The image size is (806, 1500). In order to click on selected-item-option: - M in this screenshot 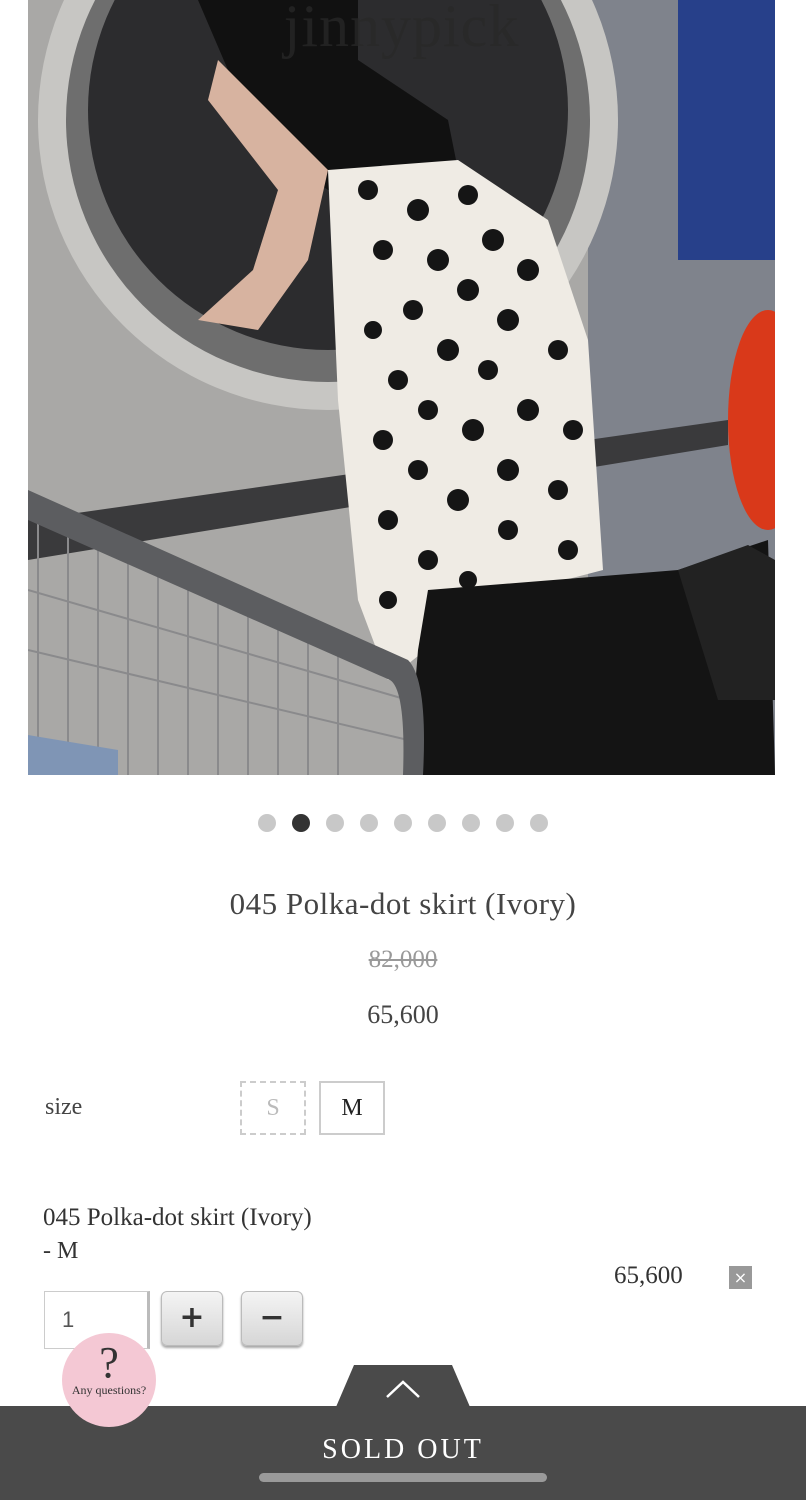, I will do `click(61, 1251)`.